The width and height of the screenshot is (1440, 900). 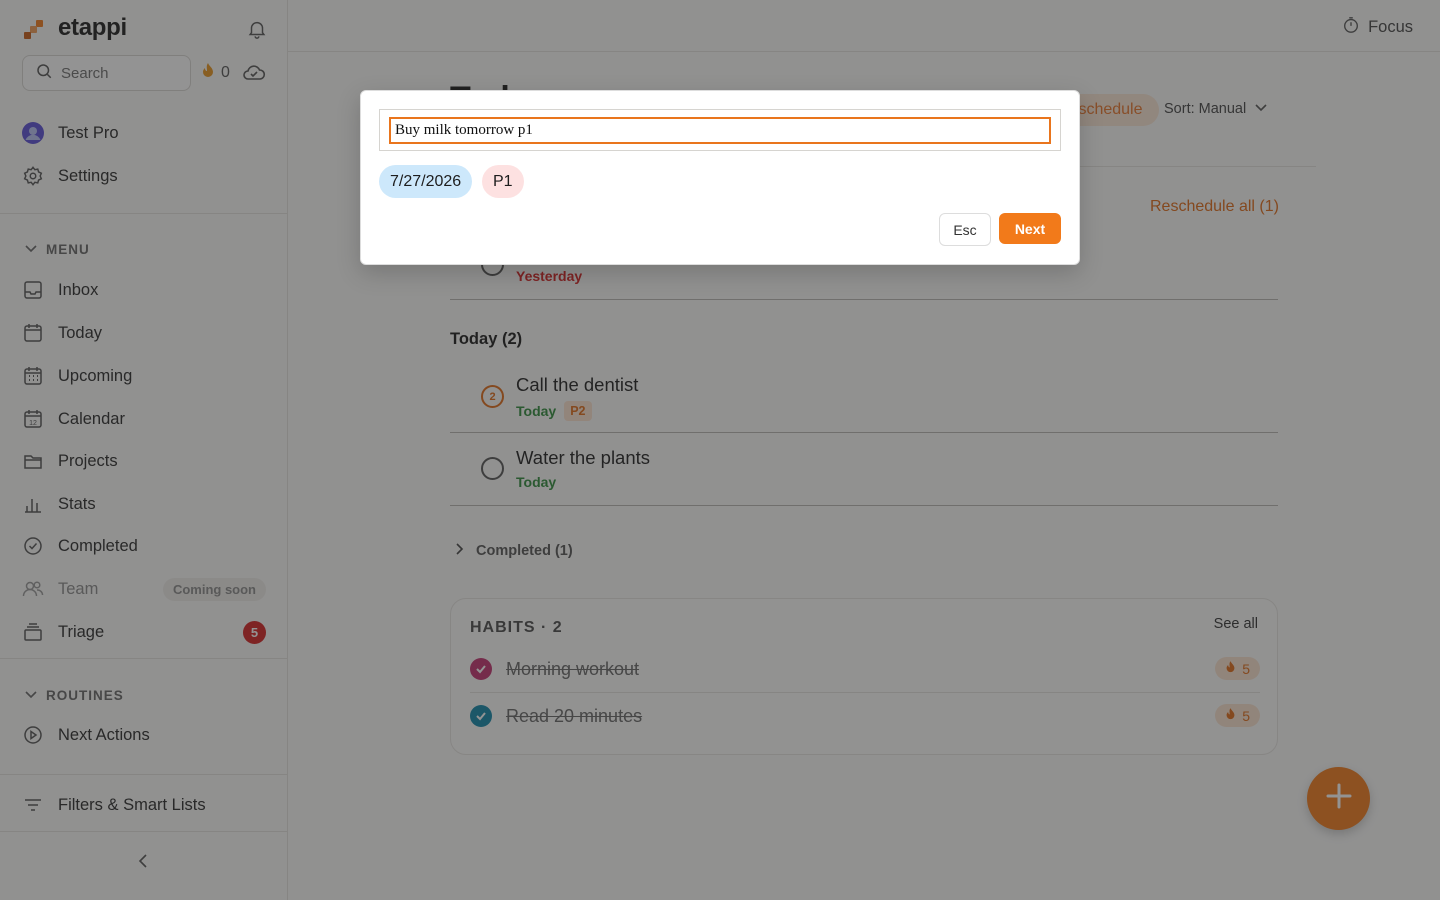 I want to click on date-chip: 7/27/2026, so click(x=426, y=181).